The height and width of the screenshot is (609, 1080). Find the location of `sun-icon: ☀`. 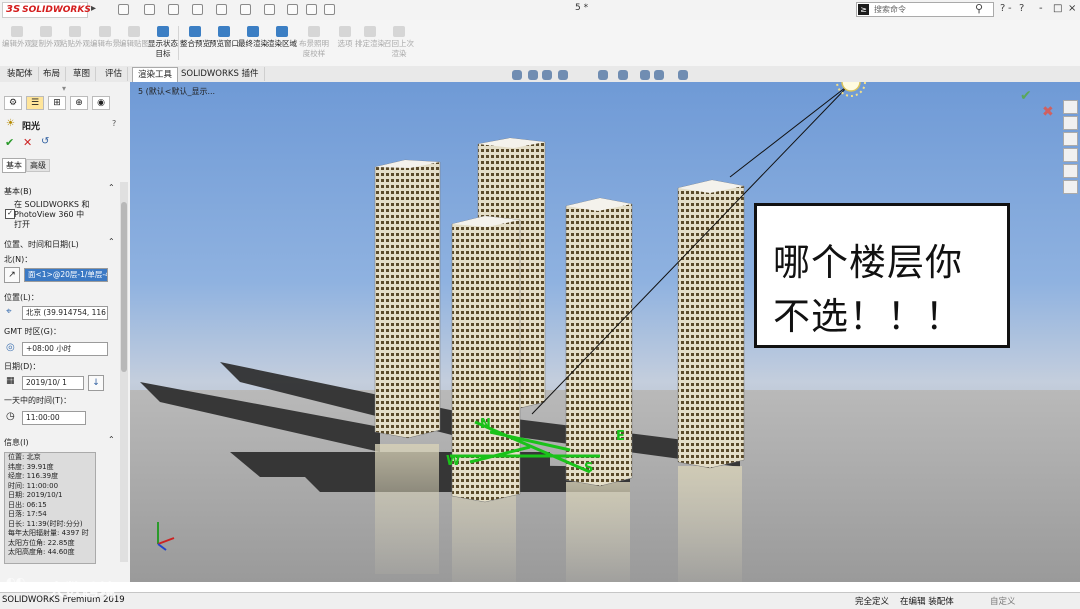

sun-icon: ☀ is located at coordinates (10, 123).